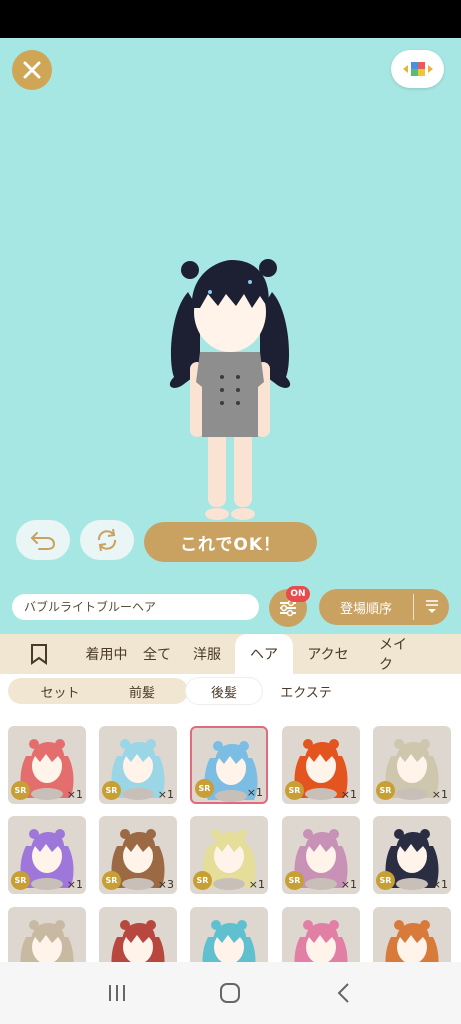 The image size is (461, 1024). Describe the element at coordinates (344, 993) in the screenshot. I see `back-icon` at that location.